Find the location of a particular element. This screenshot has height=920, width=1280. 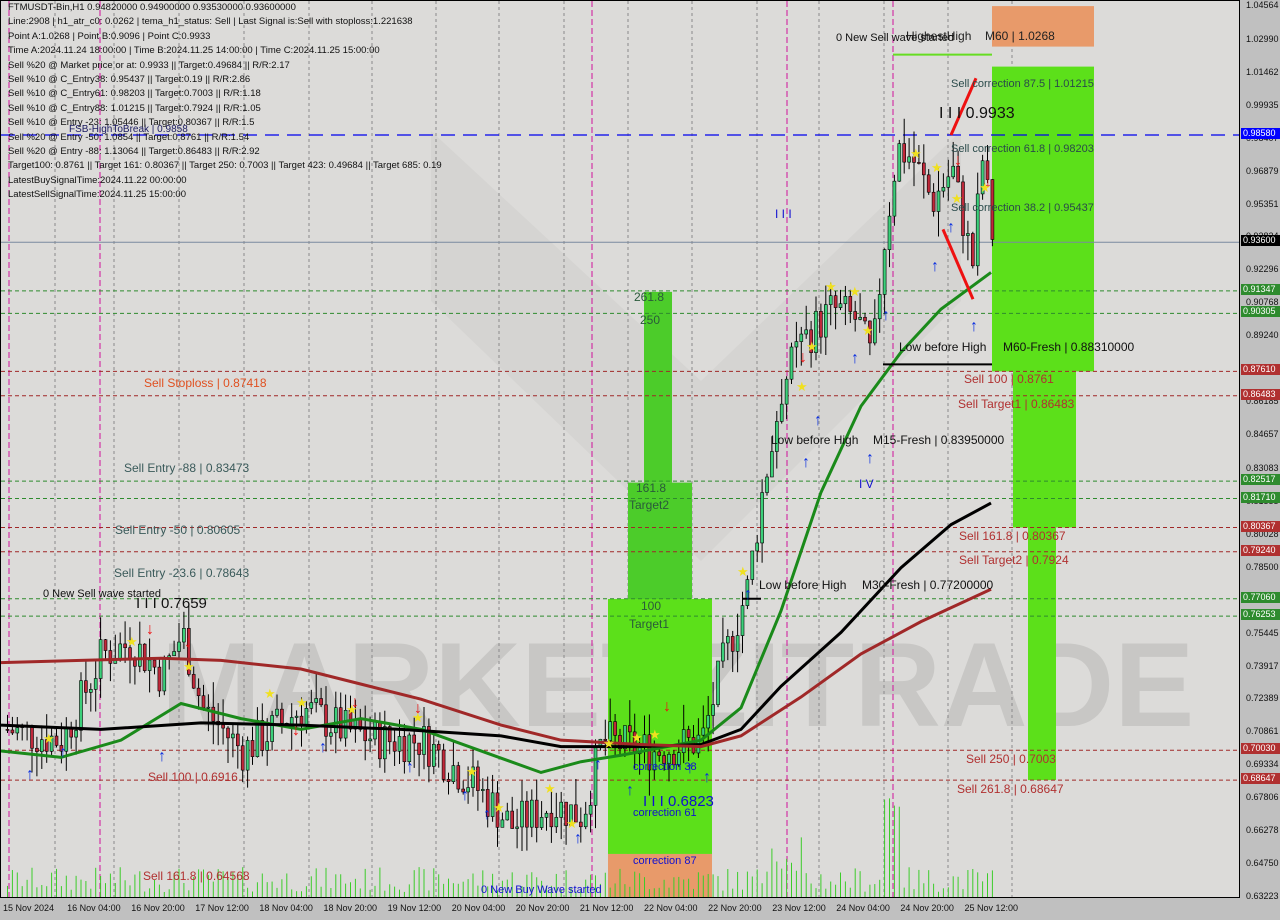

sell-arrow-icon: ↓ is located at coordinates (667, 706).